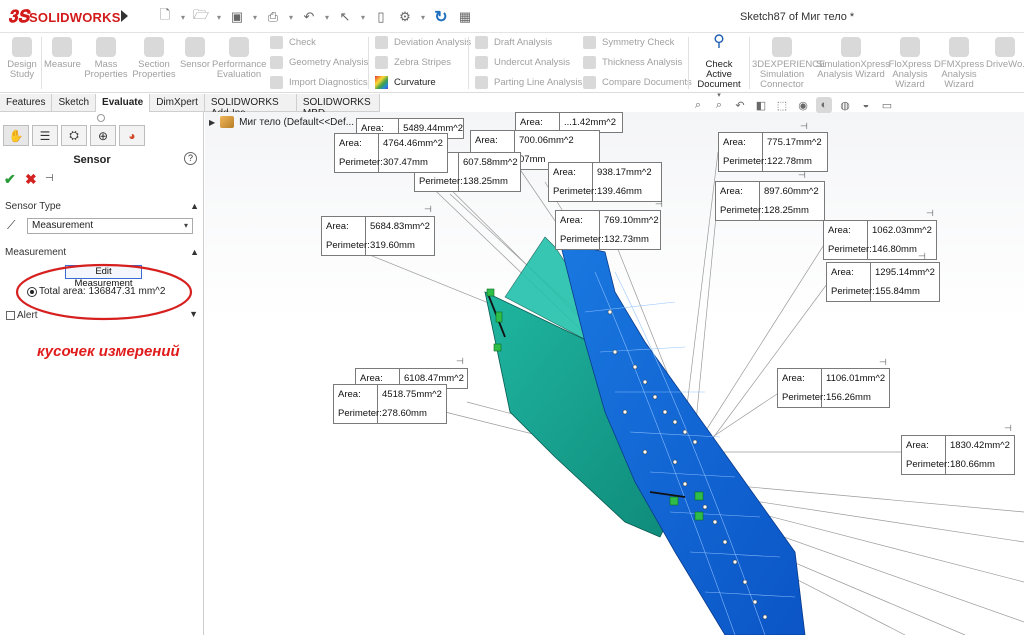  I want to click on measurement-group-header: Measurement ▲, so click(103, 254).